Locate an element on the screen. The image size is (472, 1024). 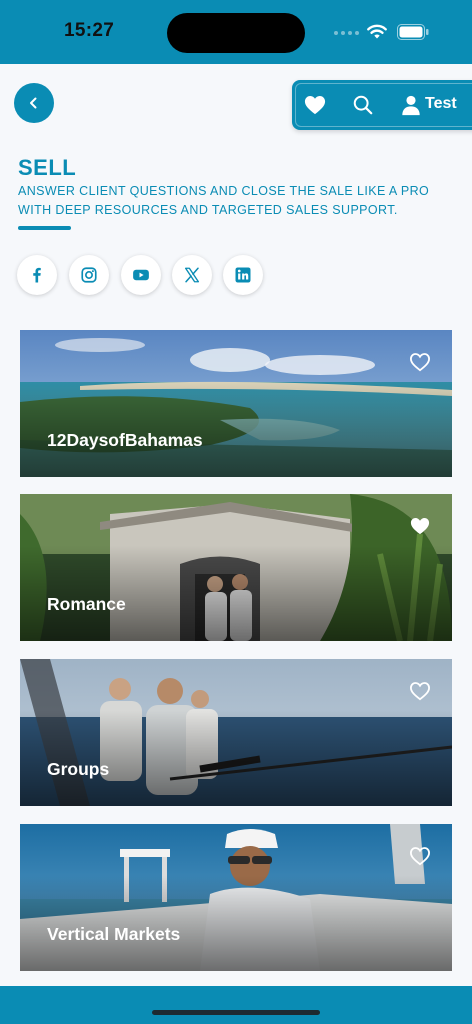
youtube-button is located at coordinates (141, 275).